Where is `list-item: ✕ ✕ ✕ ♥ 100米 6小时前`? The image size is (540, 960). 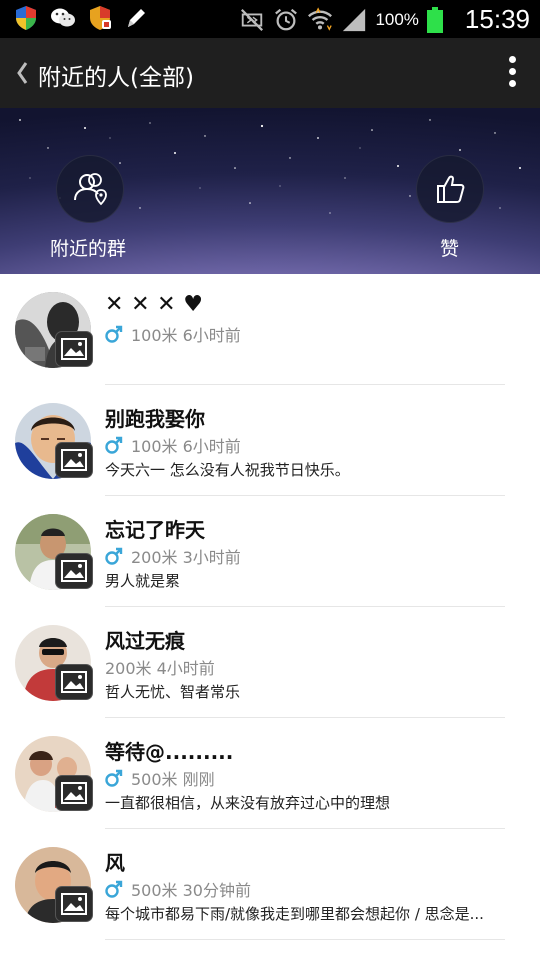 list-item: ✕ ✕ ✕ ♥ 100米 6小时前 is located at coordinates (270, 329).